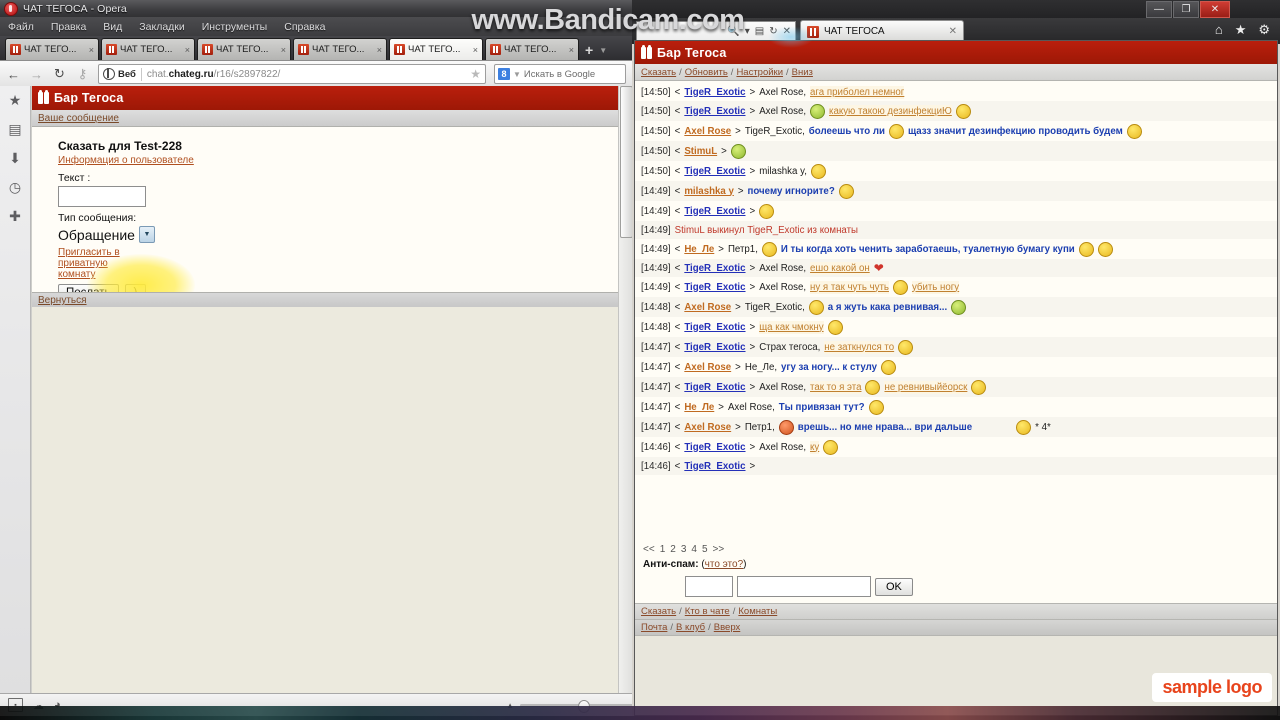 This screenshot has height=720, width=1280. What do you see at coordinates (658, 611) in the screenshot?
I see `footer-say-link: Сказать` at bounding box center [658, 611].